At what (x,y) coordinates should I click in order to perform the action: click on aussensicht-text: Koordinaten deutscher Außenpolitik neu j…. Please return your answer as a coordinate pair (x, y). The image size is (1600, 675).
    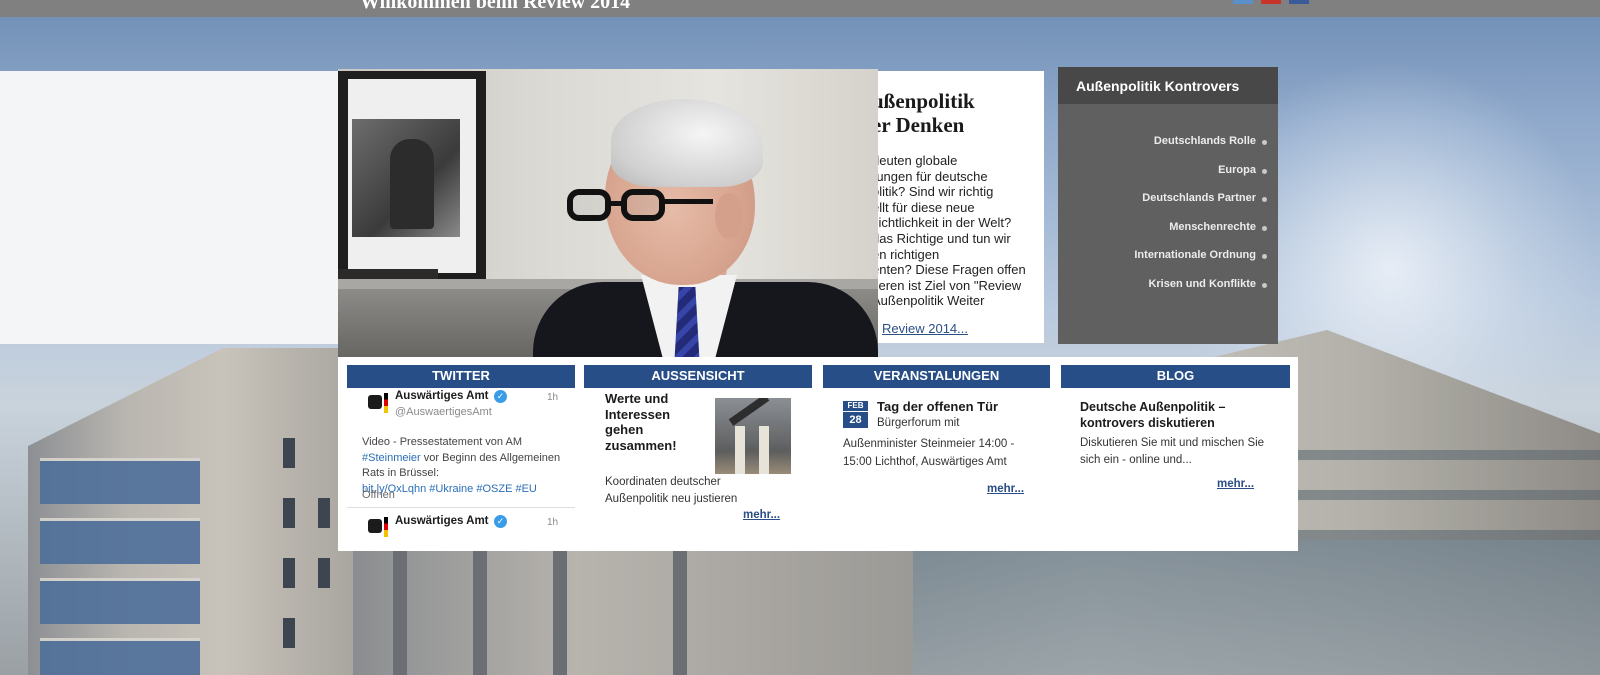
    Looking at the image, I should click on (671, 490).